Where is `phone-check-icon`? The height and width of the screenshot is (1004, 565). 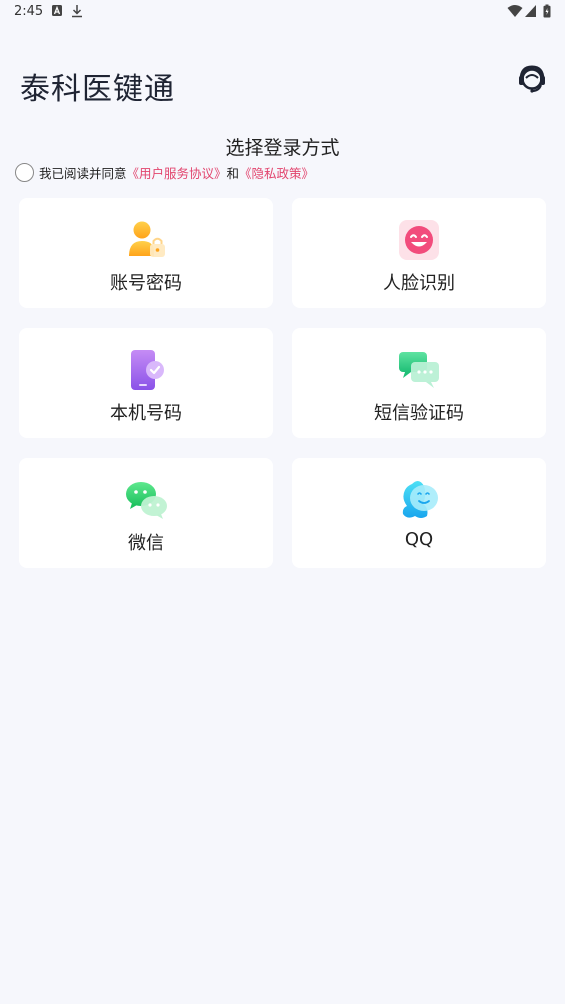 phone-check-icon is located at coordinates (147, 370).